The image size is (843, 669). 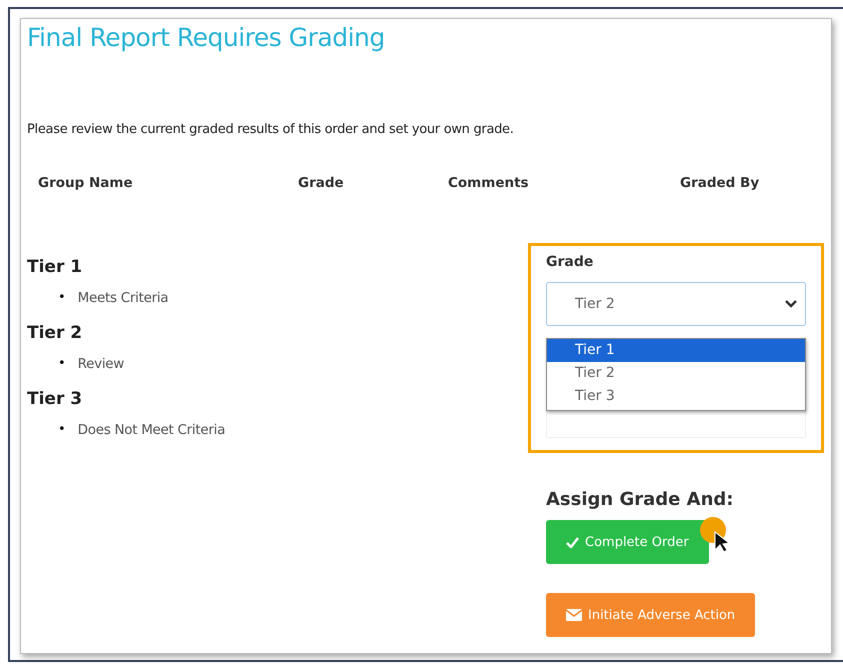 What do you see at coordinates (152, 430) in the screenshot?
I see `criteria-item: Does Not Meet Criteria` at bounding box center [152, 430].